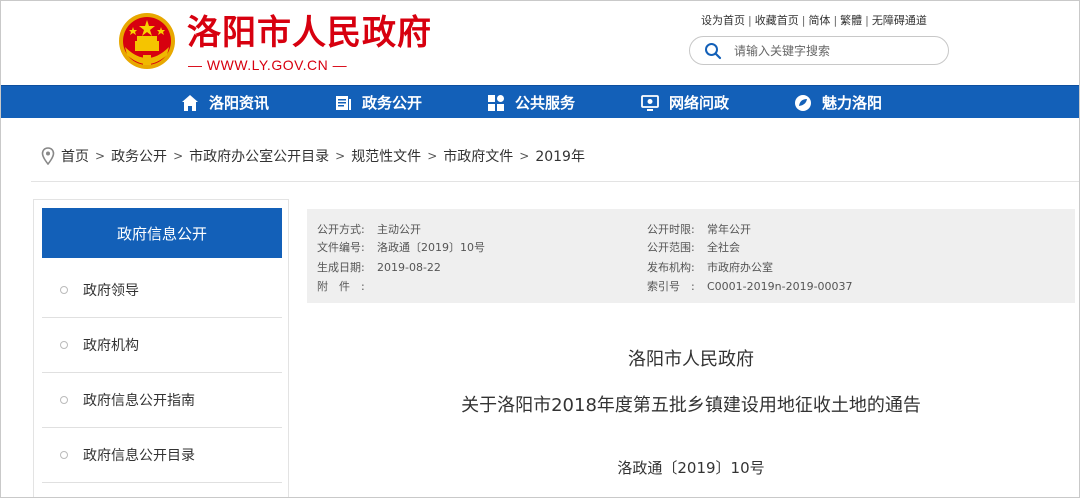 The image size is (1080, 498). Describe the element at coordinates (392, 103) in the screenshot. I see `nav-label: 政务公开` at that location.